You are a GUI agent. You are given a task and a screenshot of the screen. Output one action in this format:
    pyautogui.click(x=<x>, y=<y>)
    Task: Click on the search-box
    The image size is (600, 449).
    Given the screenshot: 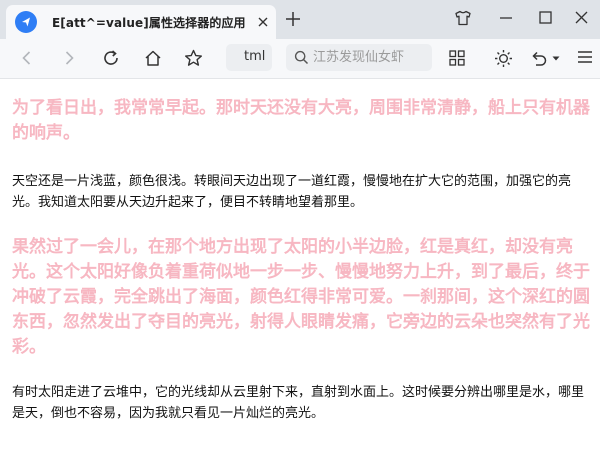 What is the action you would take?
    pyautogui.click(x=359, y=57)
    